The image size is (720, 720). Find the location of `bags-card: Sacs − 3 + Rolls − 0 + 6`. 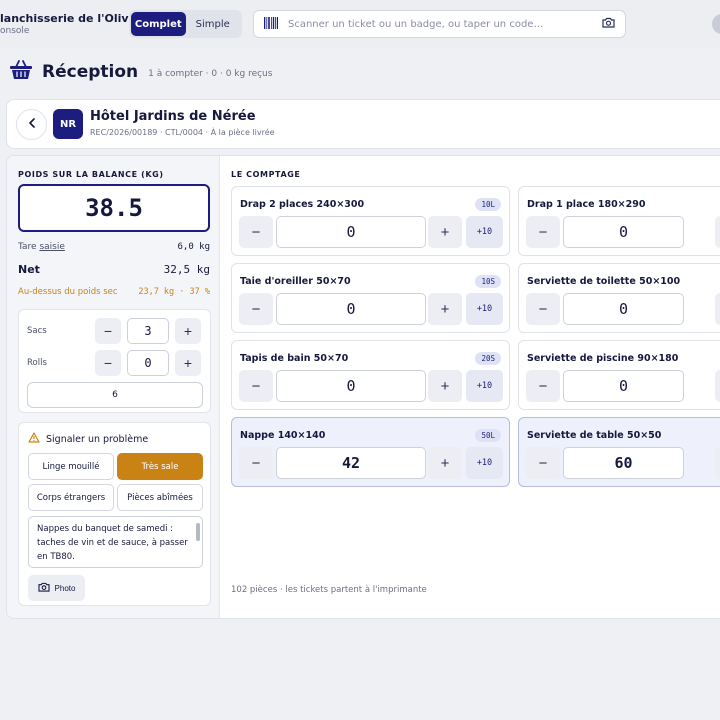

bags-card: Sacs − 3 + Rolls − 0 + 6 is located at coordinates (114, 361).